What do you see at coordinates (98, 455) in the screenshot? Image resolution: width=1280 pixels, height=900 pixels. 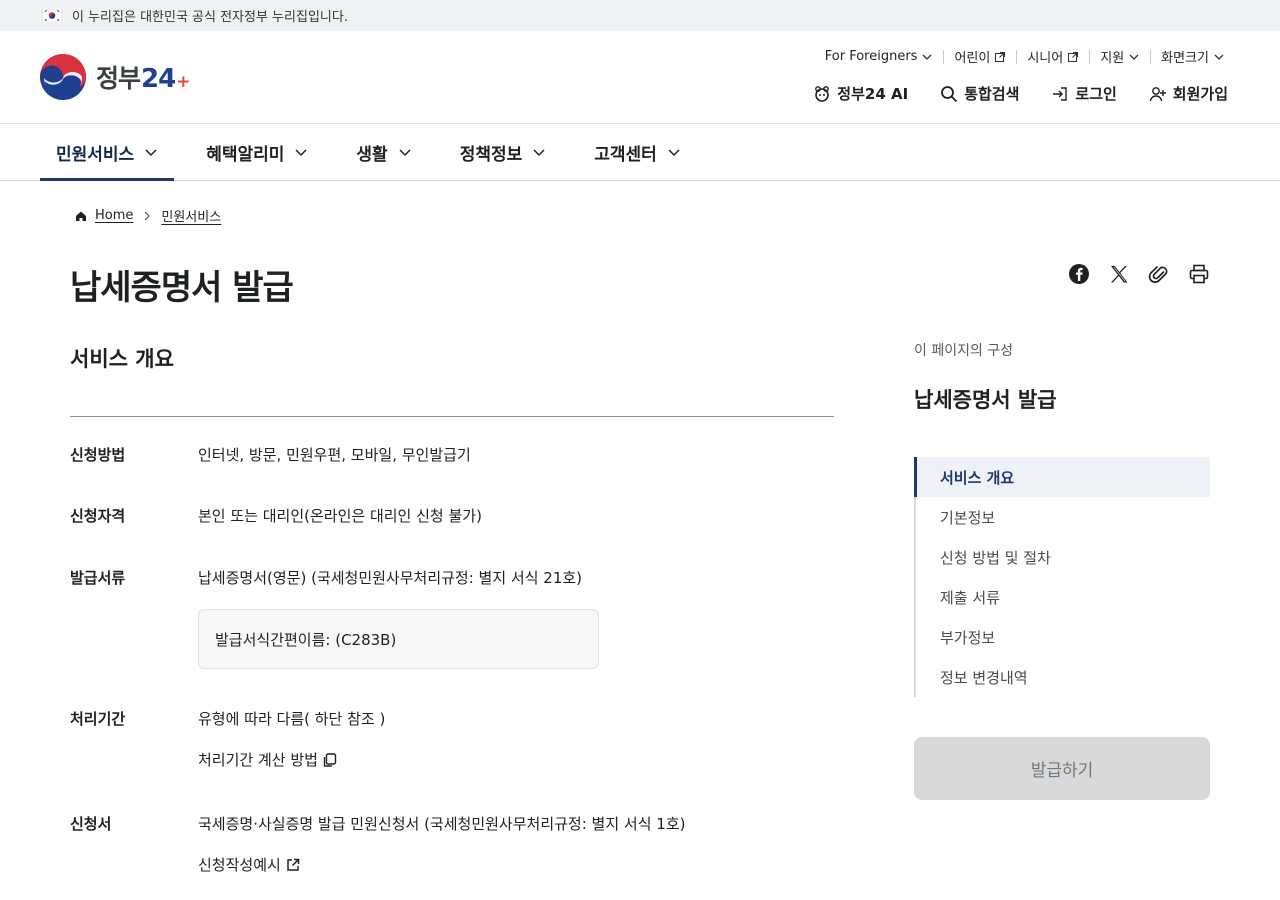 I see `row-label: 신청방법` at bounding box center [98, 455].